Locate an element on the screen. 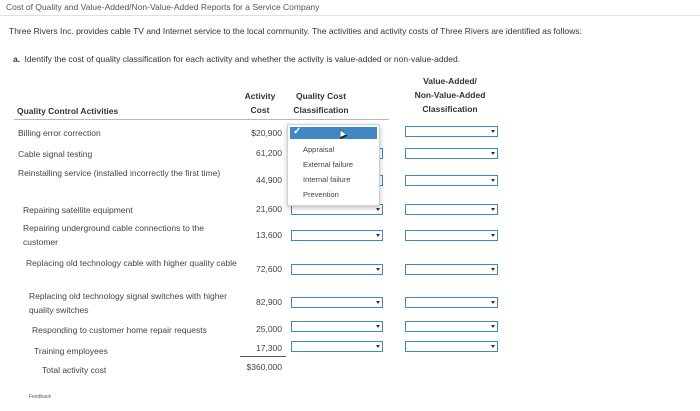 The height and width of the screenshot is (411, 700). feedback-button: Feedback is located at coordinates (67, 398).